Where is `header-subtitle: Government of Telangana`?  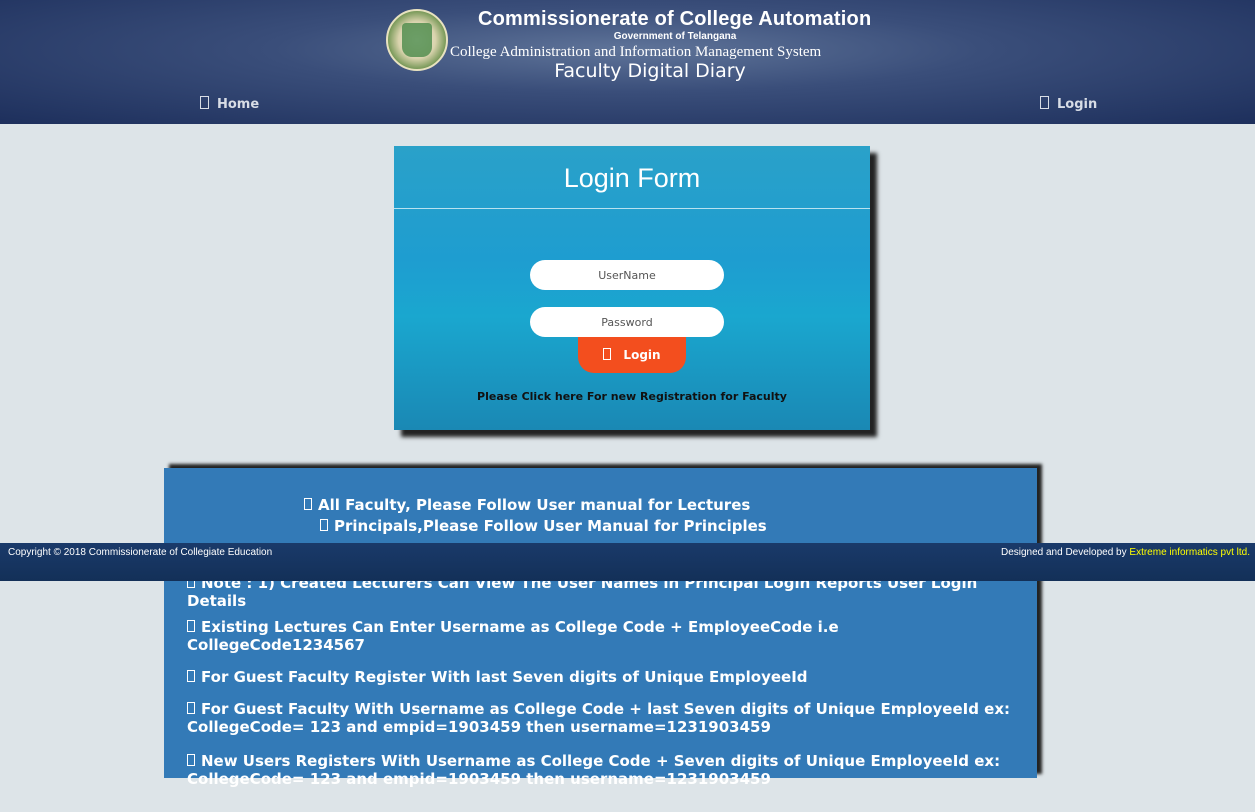 header-subtitle: Government of Telangana is located at coordinates (675, 36).